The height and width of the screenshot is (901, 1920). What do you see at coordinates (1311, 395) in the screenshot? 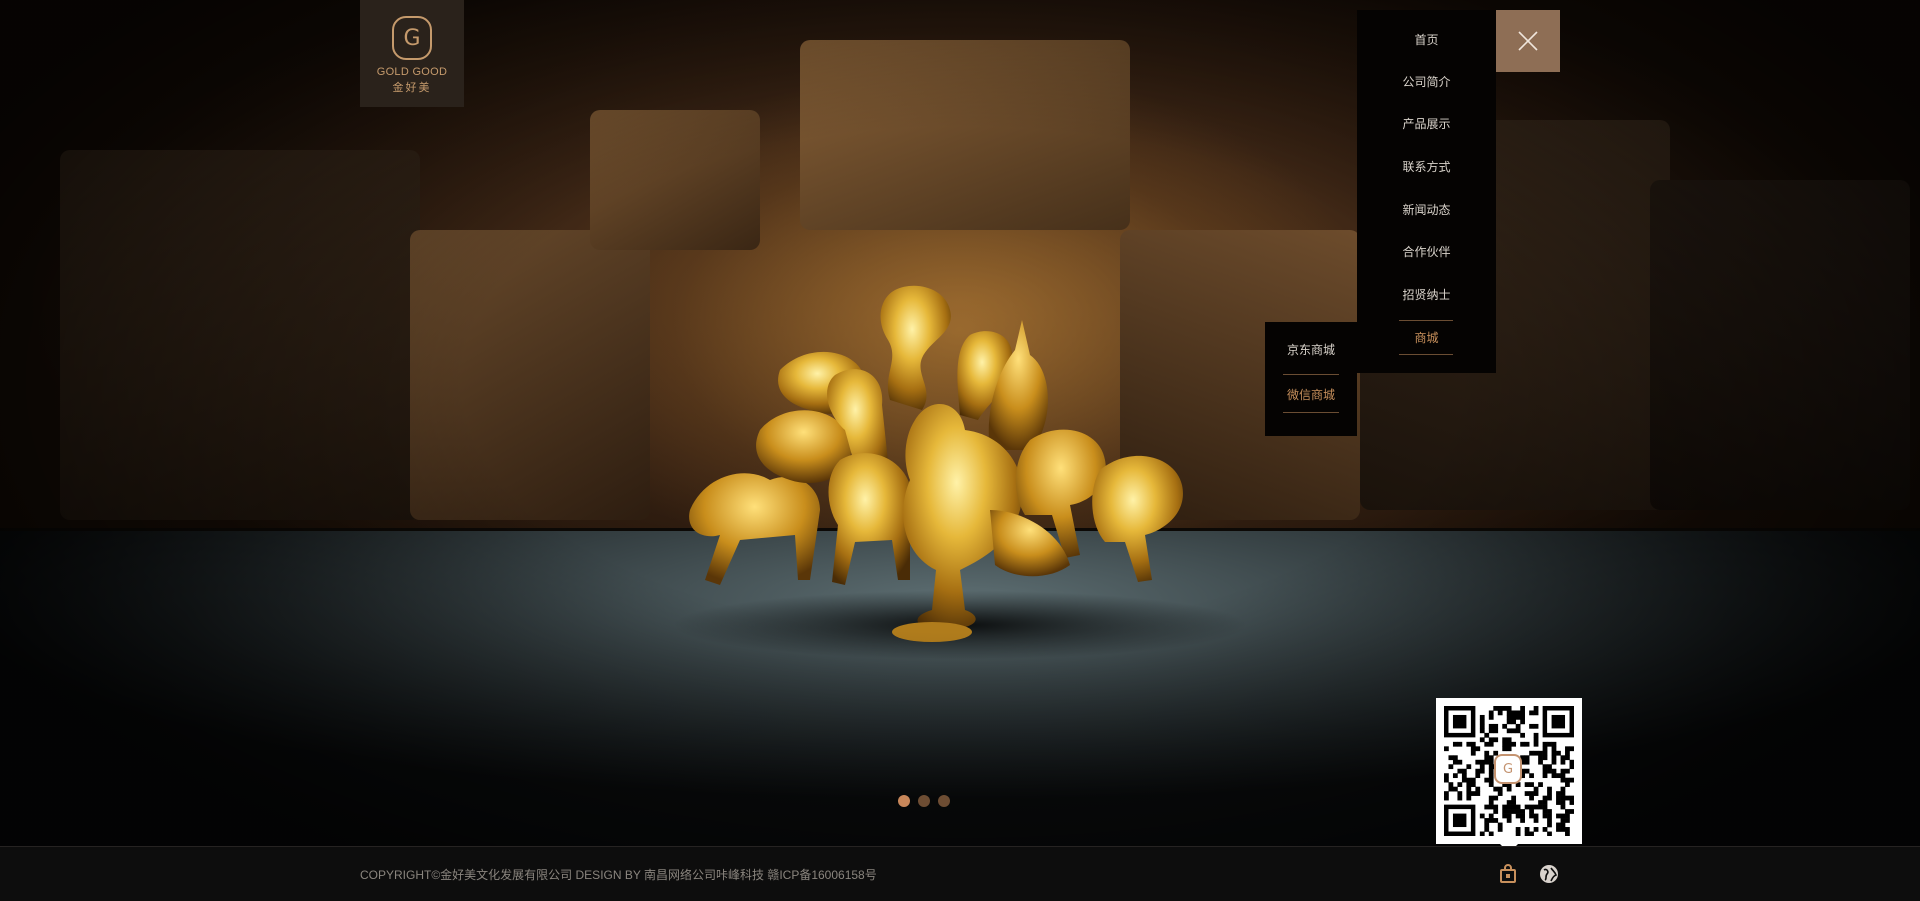
I see `submenu-item-wechat-mall: 微信商城` at bounding box center [1311, 395].